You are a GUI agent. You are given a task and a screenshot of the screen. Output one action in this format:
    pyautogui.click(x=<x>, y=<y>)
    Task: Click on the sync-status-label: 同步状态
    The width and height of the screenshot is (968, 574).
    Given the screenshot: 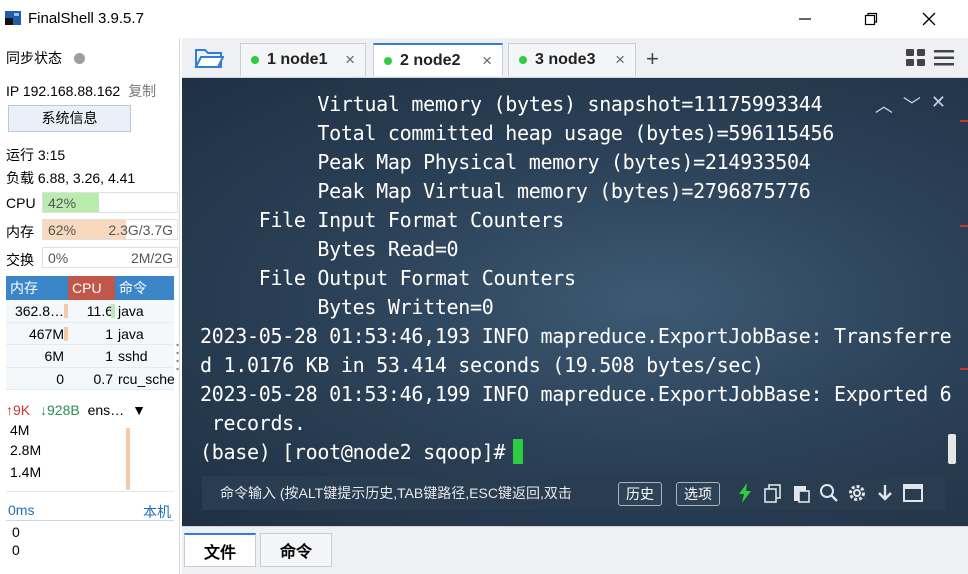 What is the action you would take?
    pyautogui.click(x=34, y=58)
    